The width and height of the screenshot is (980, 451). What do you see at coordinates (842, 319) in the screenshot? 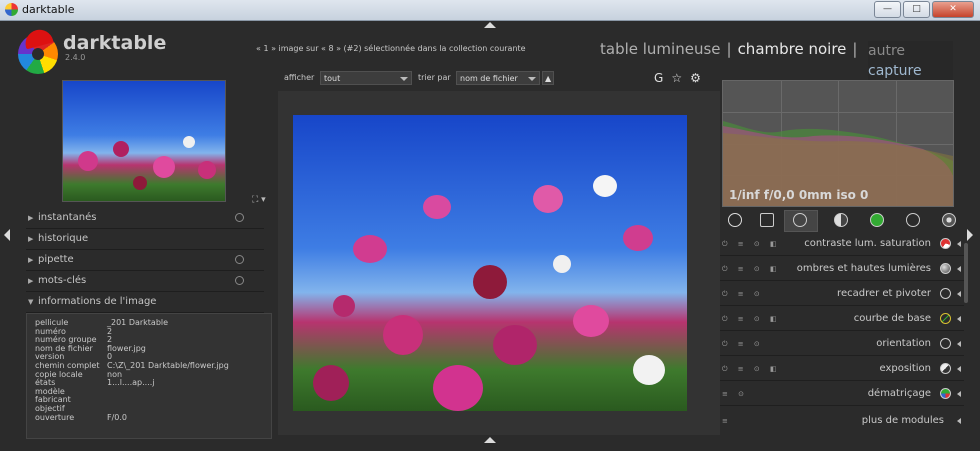
I see `module-base-curve: ⏻ ≡ ⊙ ◧ courbe de base` at bounding box center [842, 319].